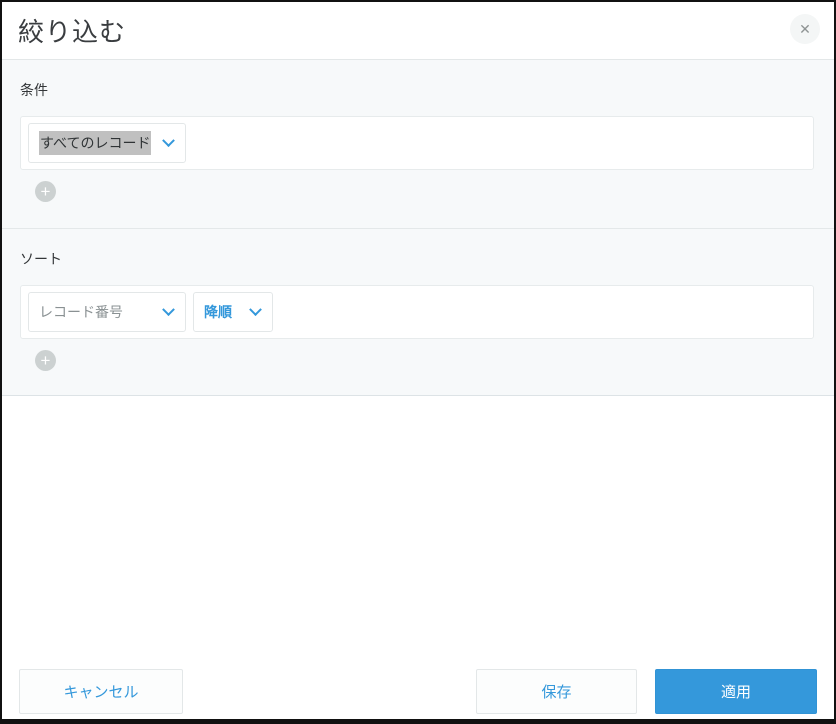 The image size is (836, 724). I want to click on record-scope-value: すべてのレコード, so click(95, 143).